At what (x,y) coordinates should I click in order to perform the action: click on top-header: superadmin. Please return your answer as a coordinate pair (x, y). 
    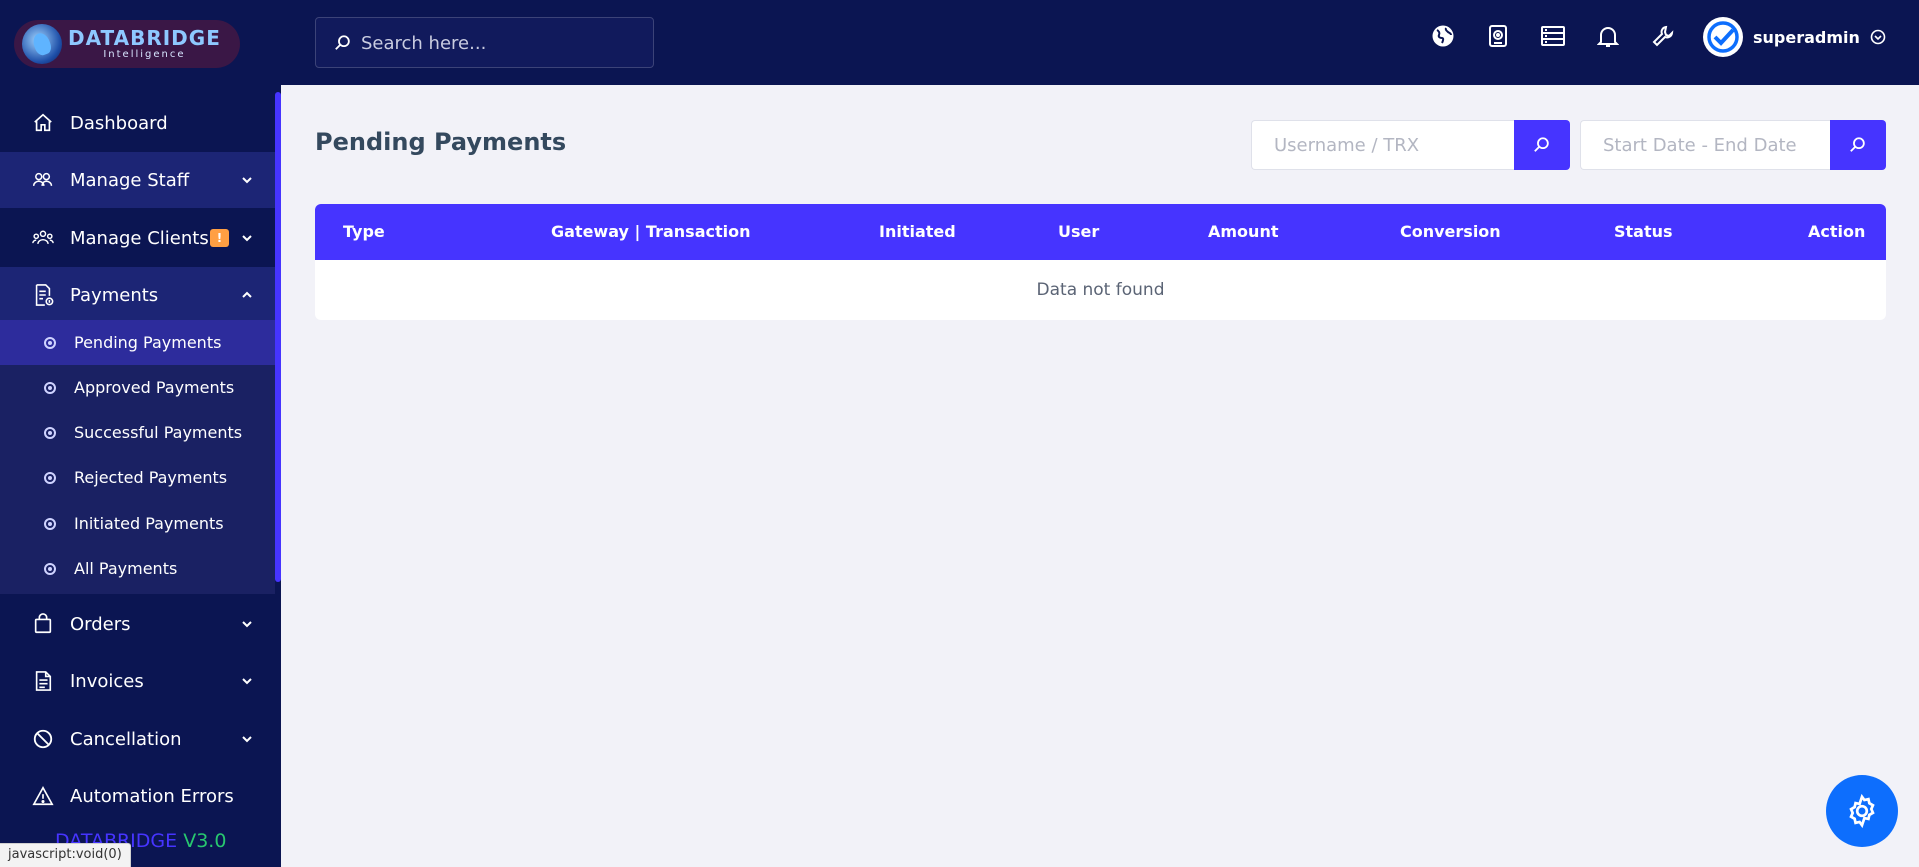
    Looking at the image, I should click on (1100, 42).